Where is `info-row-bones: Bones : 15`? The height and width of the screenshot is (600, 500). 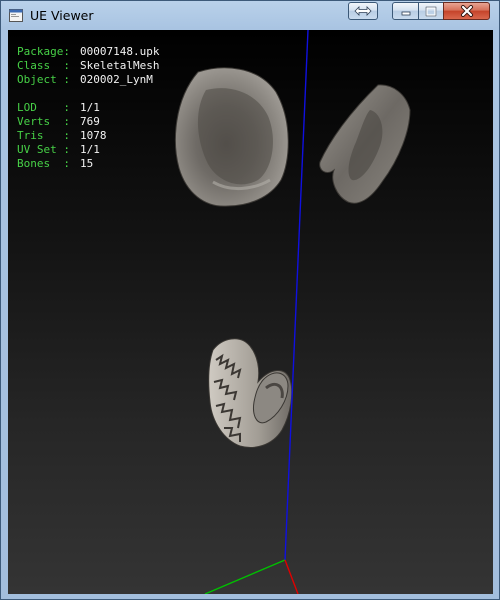 info-row-bones: Bones : 15 is located at coordinates (88, 164).